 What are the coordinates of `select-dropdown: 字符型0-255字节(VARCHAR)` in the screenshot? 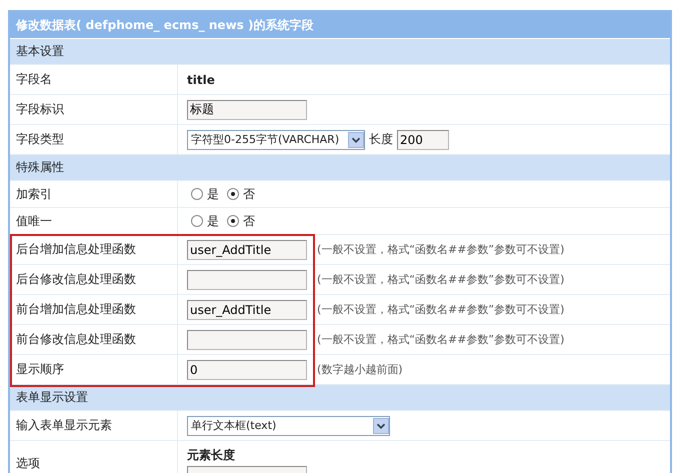 It's located at (276, 140).